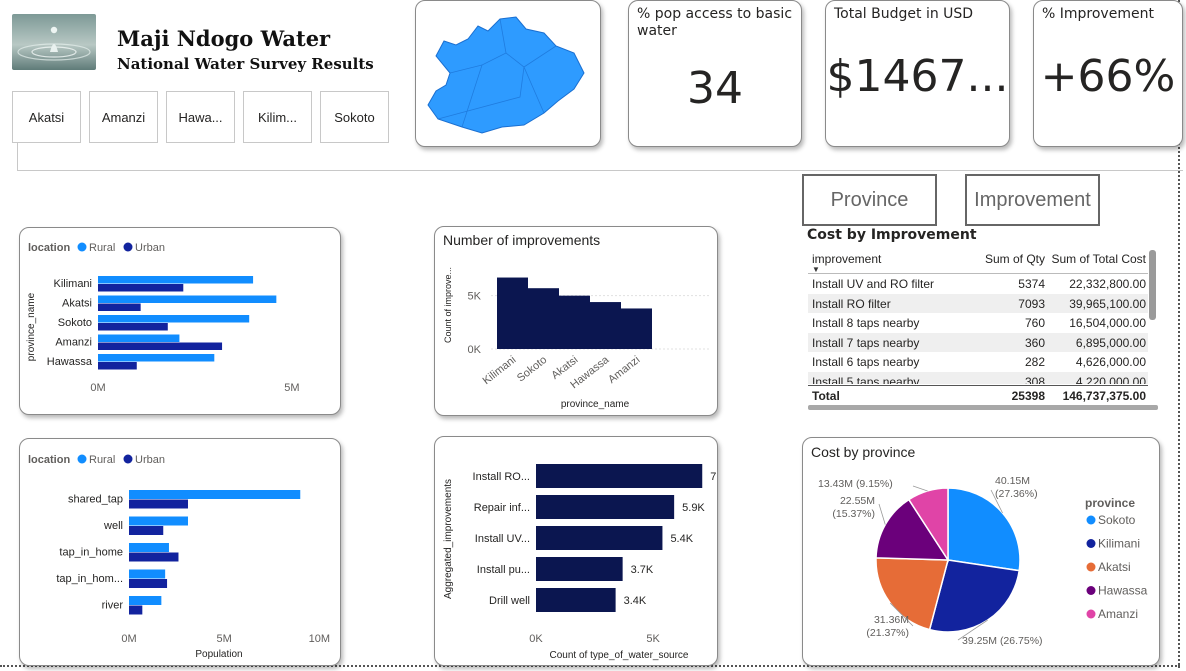 The width and height of the screenshot is (1186, 671). I want to click on cell-qty: 360, so click(1034, 342).